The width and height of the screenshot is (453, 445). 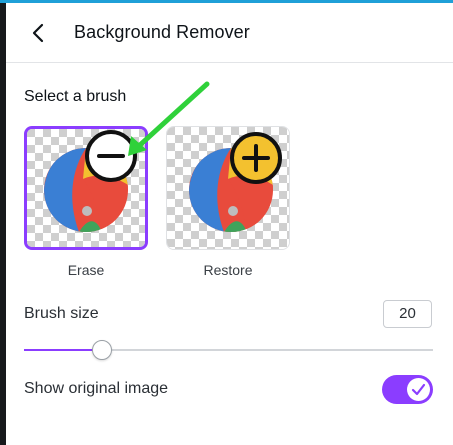 I want to click on erase-brush-option, so click(x=86, y=188).